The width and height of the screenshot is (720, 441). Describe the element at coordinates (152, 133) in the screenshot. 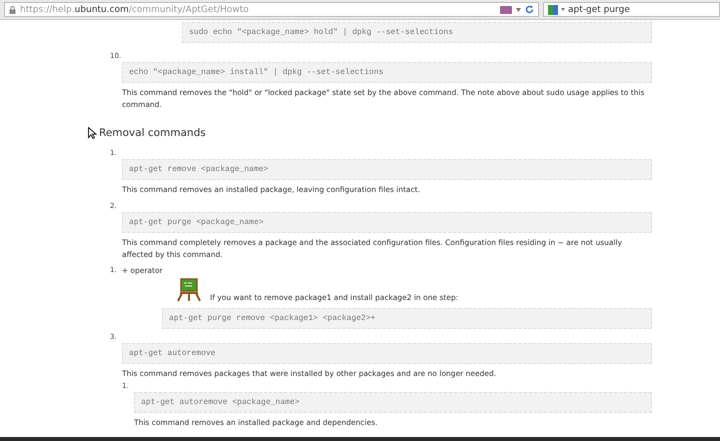

I see `section-heading: Removal commands` at that location.